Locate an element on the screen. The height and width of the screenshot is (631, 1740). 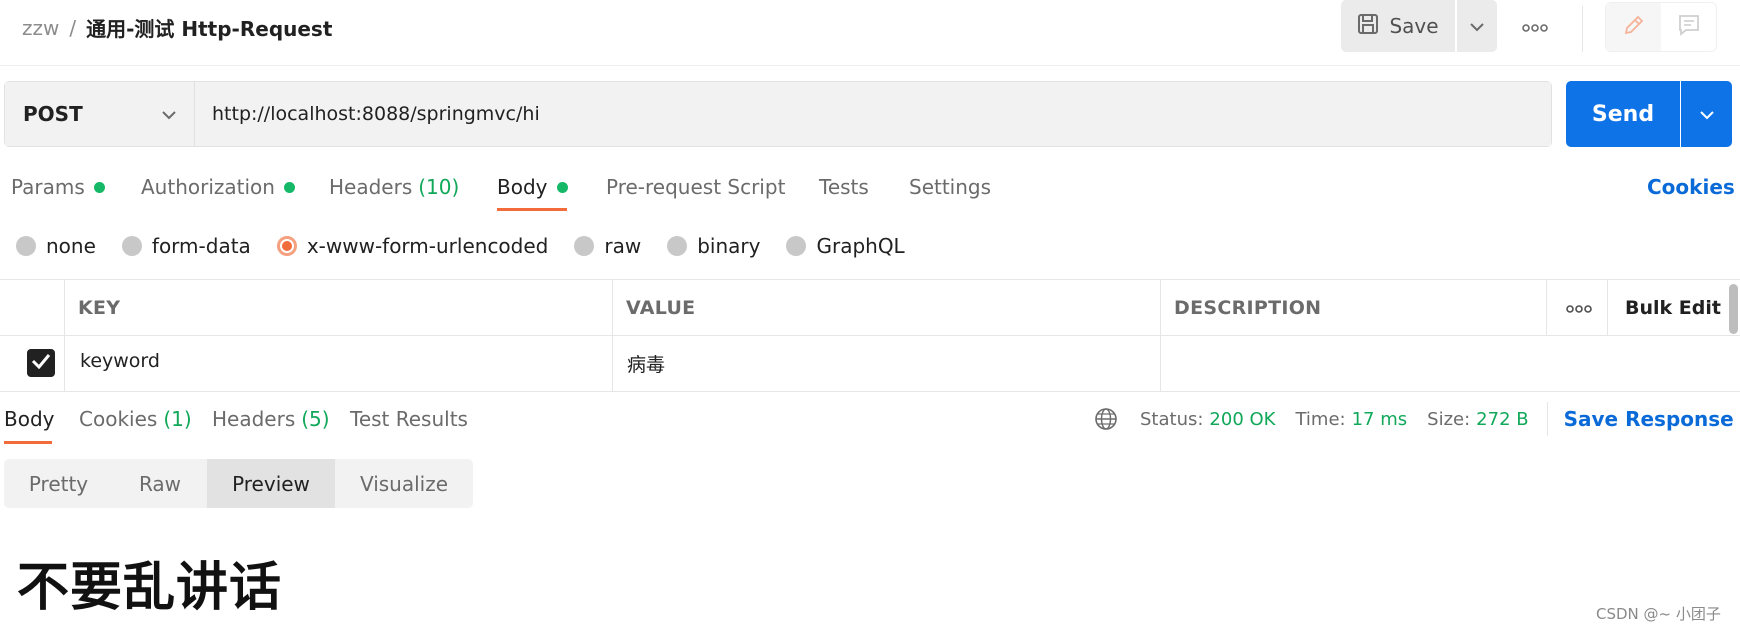
send-dropdown-button is located at coordinates (1706, 114).